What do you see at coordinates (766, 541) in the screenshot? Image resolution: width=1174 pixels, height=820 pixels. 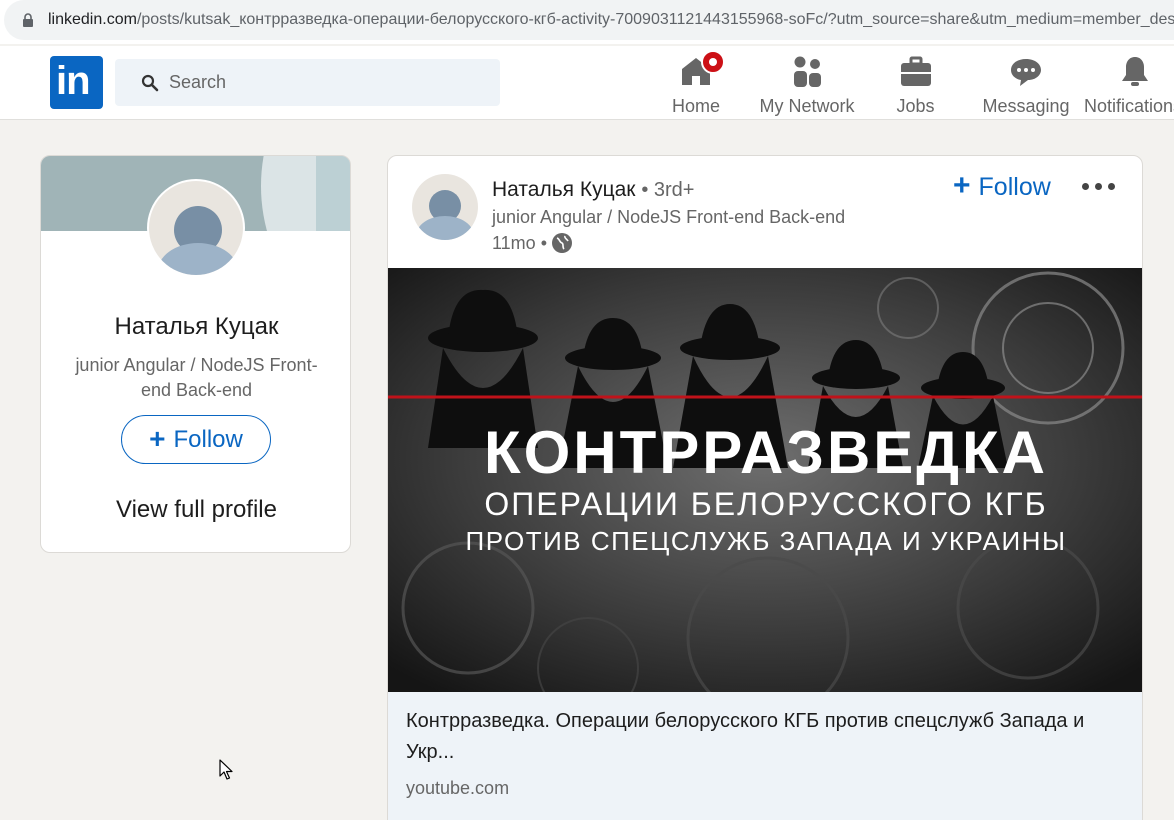 I see `thumbnail-subtitle-2: ПРОТИВ СПЕЦСЛУЖБ ЗАПАДА И УКРАИНЫ` at bounding box center [766, 541].